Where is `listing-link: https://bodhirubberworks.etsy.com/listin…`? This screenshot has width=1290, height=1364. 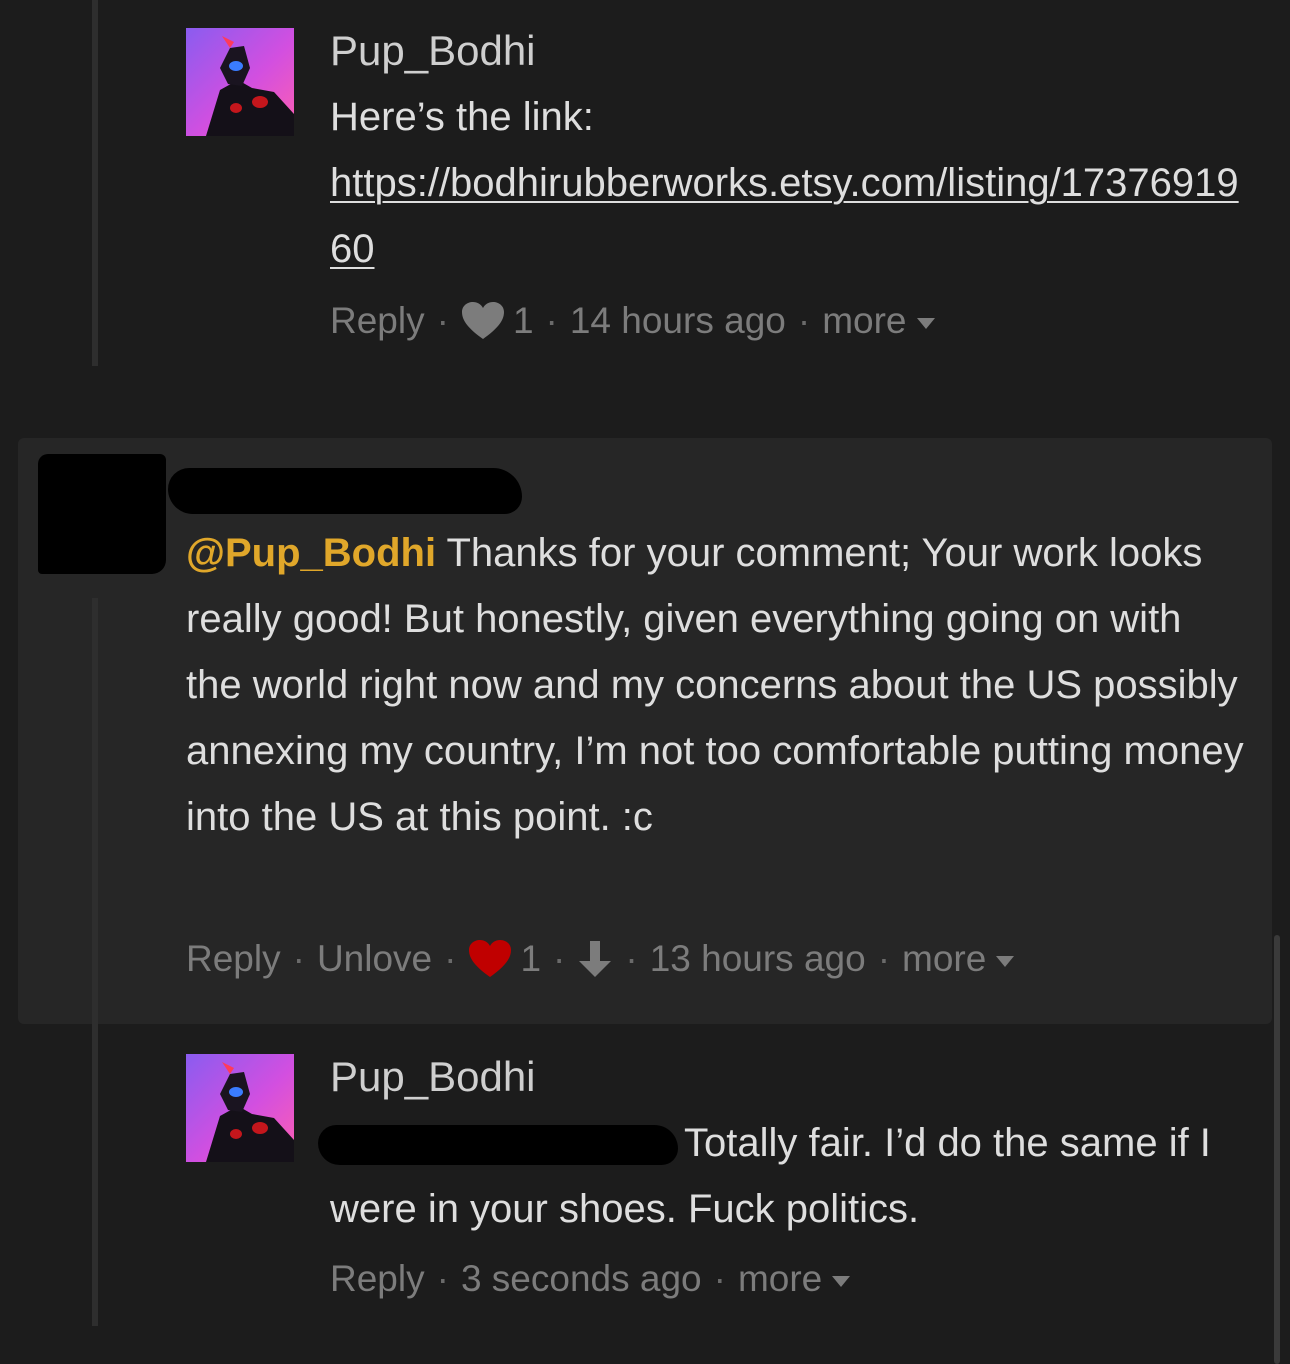 listing-link: https://bodhirubberworks.etsy.com/listin… is located at coordinates (790, 216).